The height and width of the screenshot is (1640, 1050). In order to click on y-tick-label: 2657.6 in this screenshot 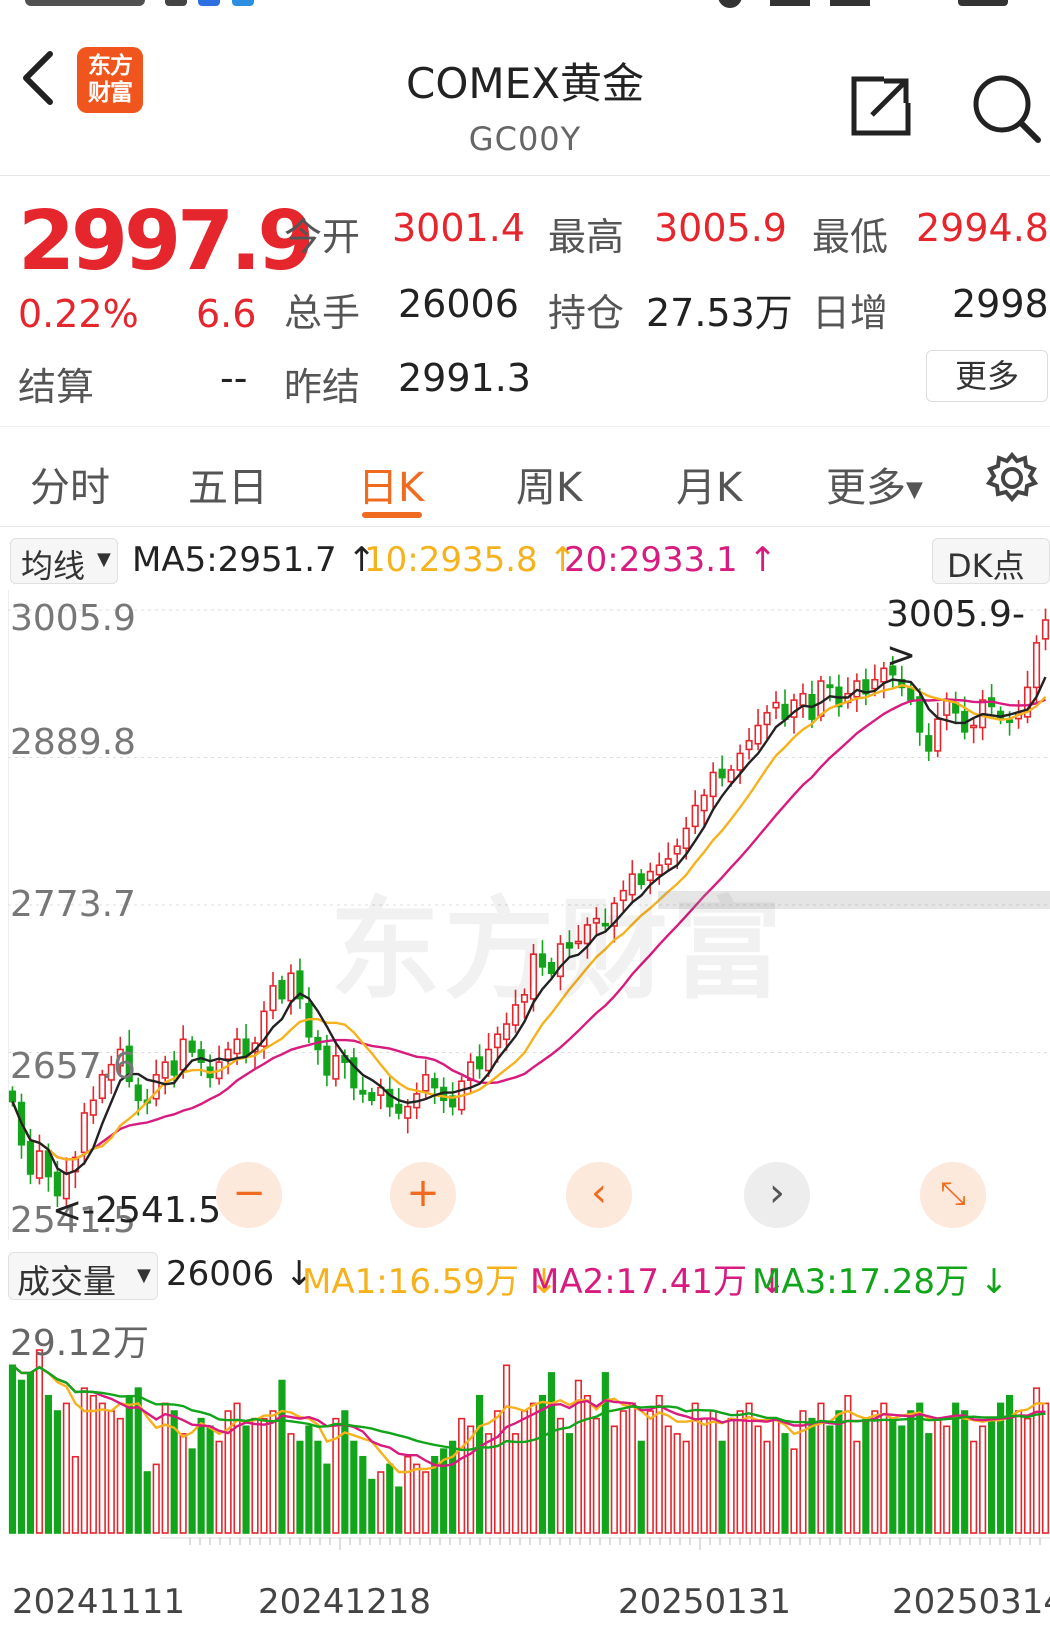, I will do `click(73, 1066)`.